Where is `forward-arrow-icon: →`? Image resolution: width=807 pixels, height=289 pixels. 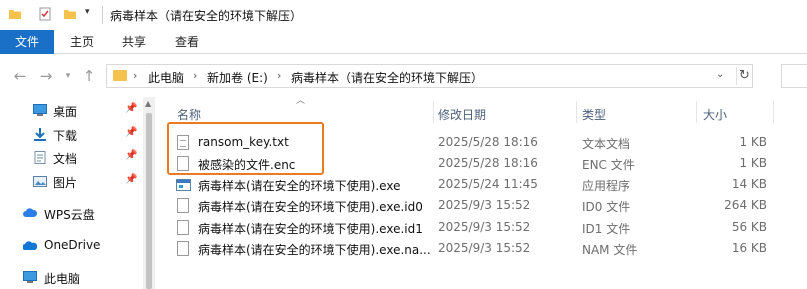
forward-arrow-icon: → is located at coordinates (46, 76).